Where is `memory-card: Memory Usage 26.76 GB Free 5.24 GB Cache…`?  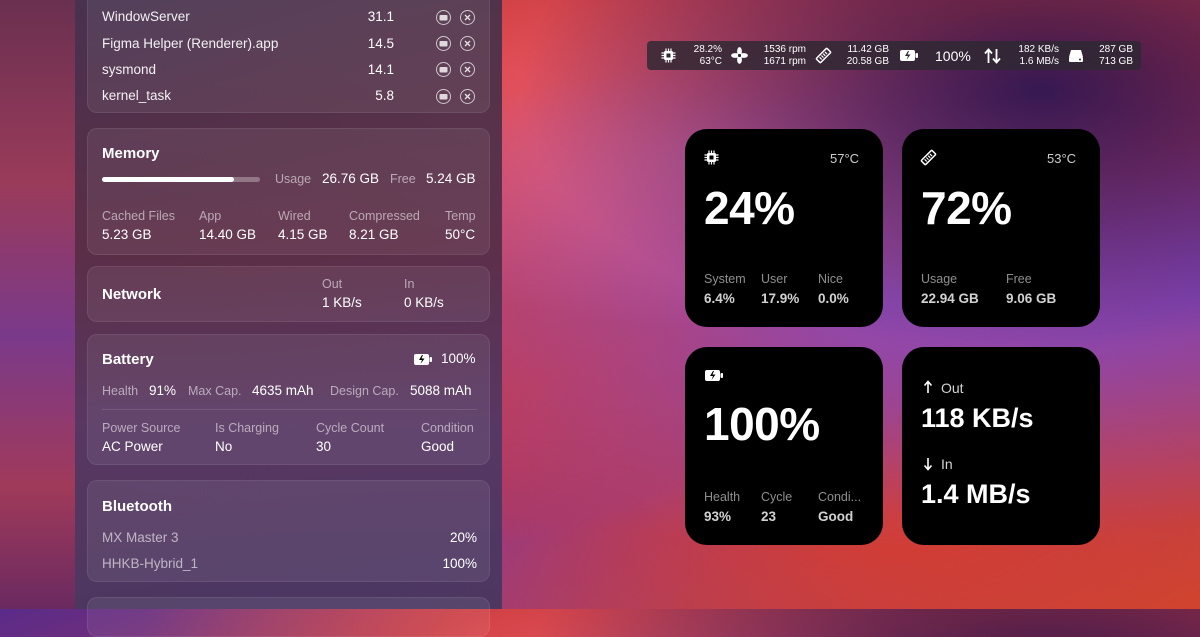 memory-card: Memory Usage 26.76 GB Free 5.24 GB Cache… is located at coordinates (288, 191).